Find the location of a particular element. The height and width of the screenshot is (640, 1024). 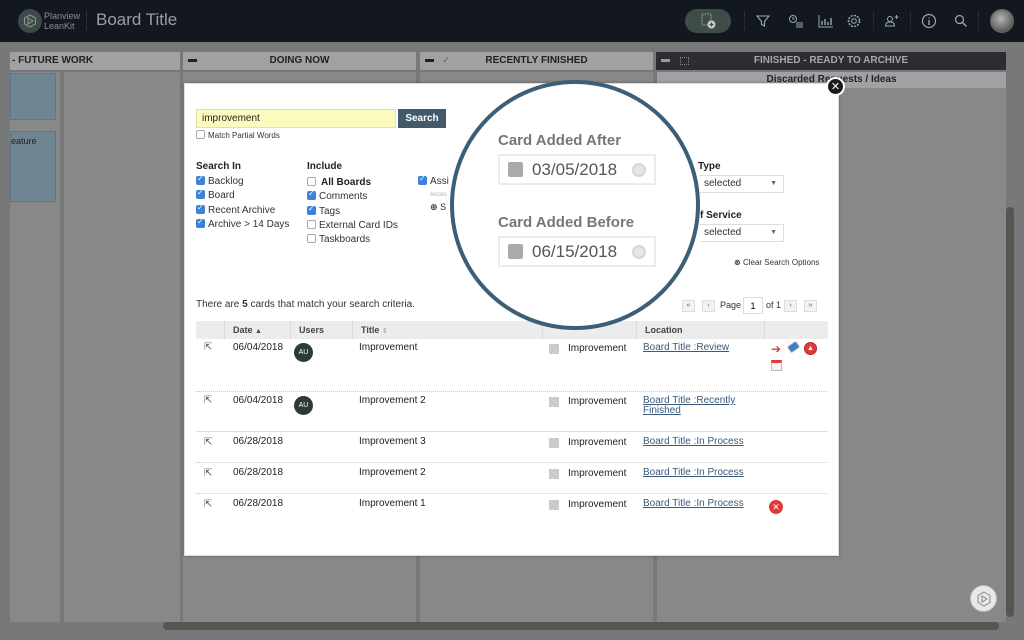

include-tags: Tags is located at coordinates (323, 210).